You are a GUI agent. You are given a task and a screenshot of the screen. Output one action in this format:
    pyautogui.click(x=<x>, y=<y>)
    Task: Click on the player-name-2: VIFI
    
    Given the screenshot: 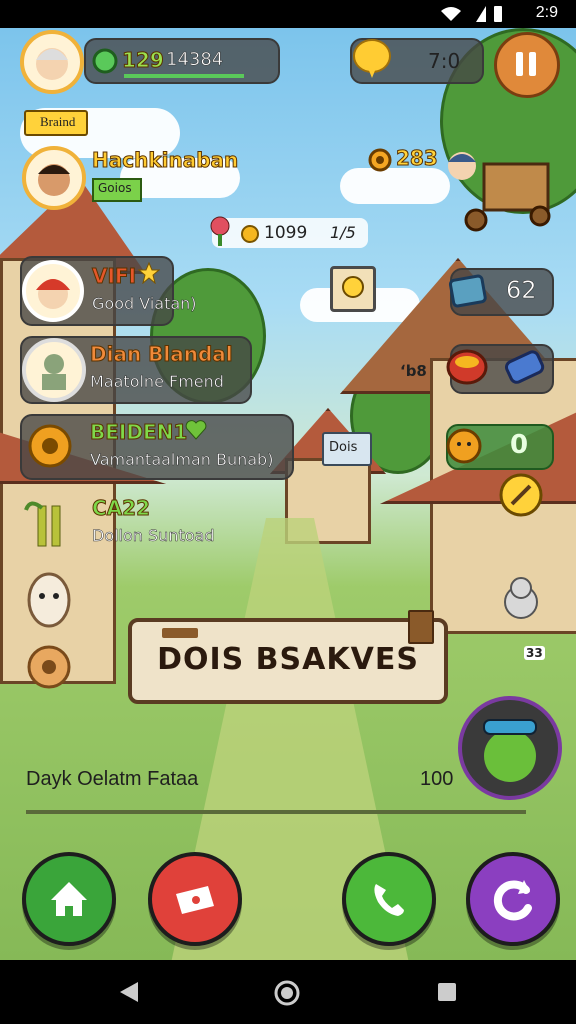 What is the action you would take?
    pyautogui.click(x=114, y=276)
    